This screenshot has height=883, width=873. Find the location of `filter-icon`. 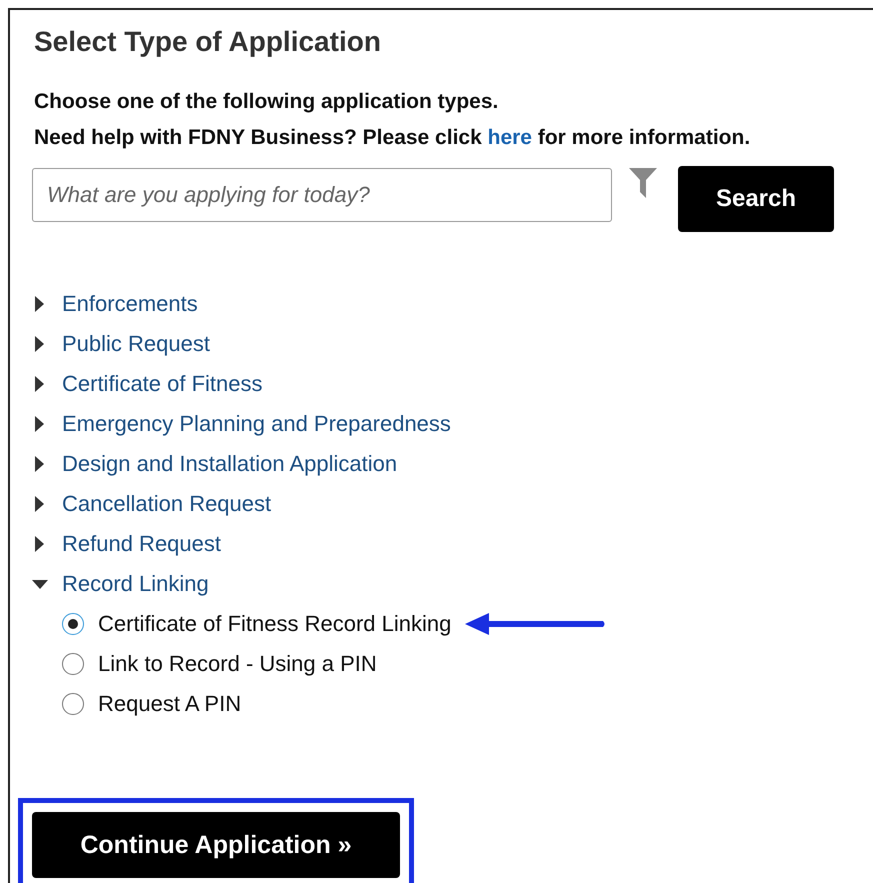

filter-icon is located at coordinates (643, 183).